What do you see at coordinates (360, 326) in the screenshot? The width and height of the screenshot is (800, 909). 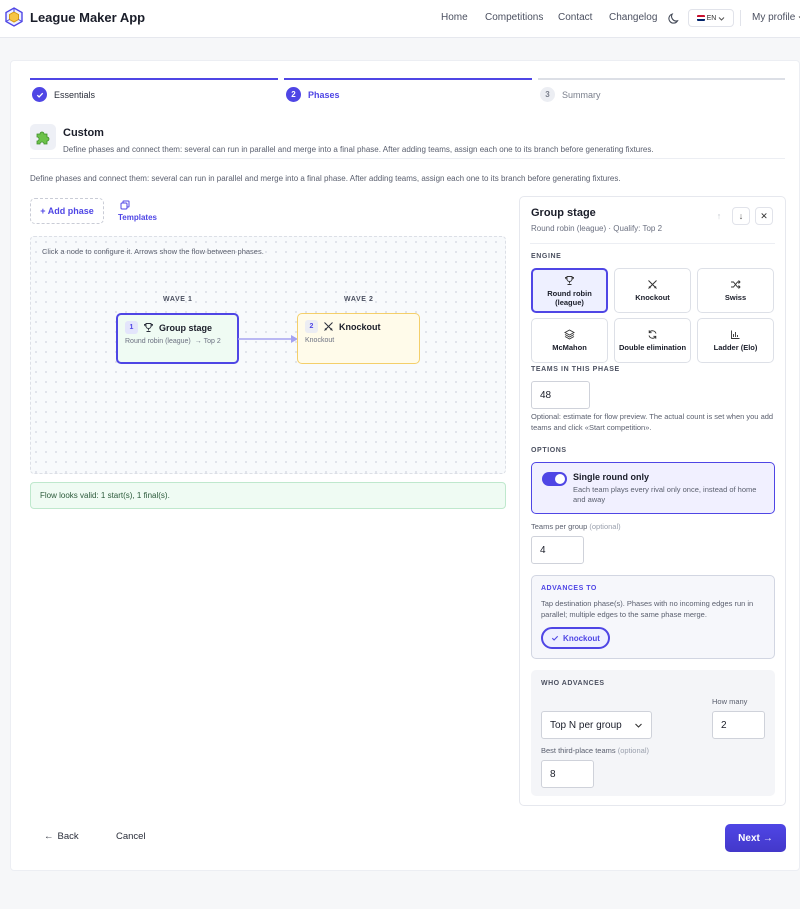 I see `node-title: Knockout` at bounding box center [360, 326].